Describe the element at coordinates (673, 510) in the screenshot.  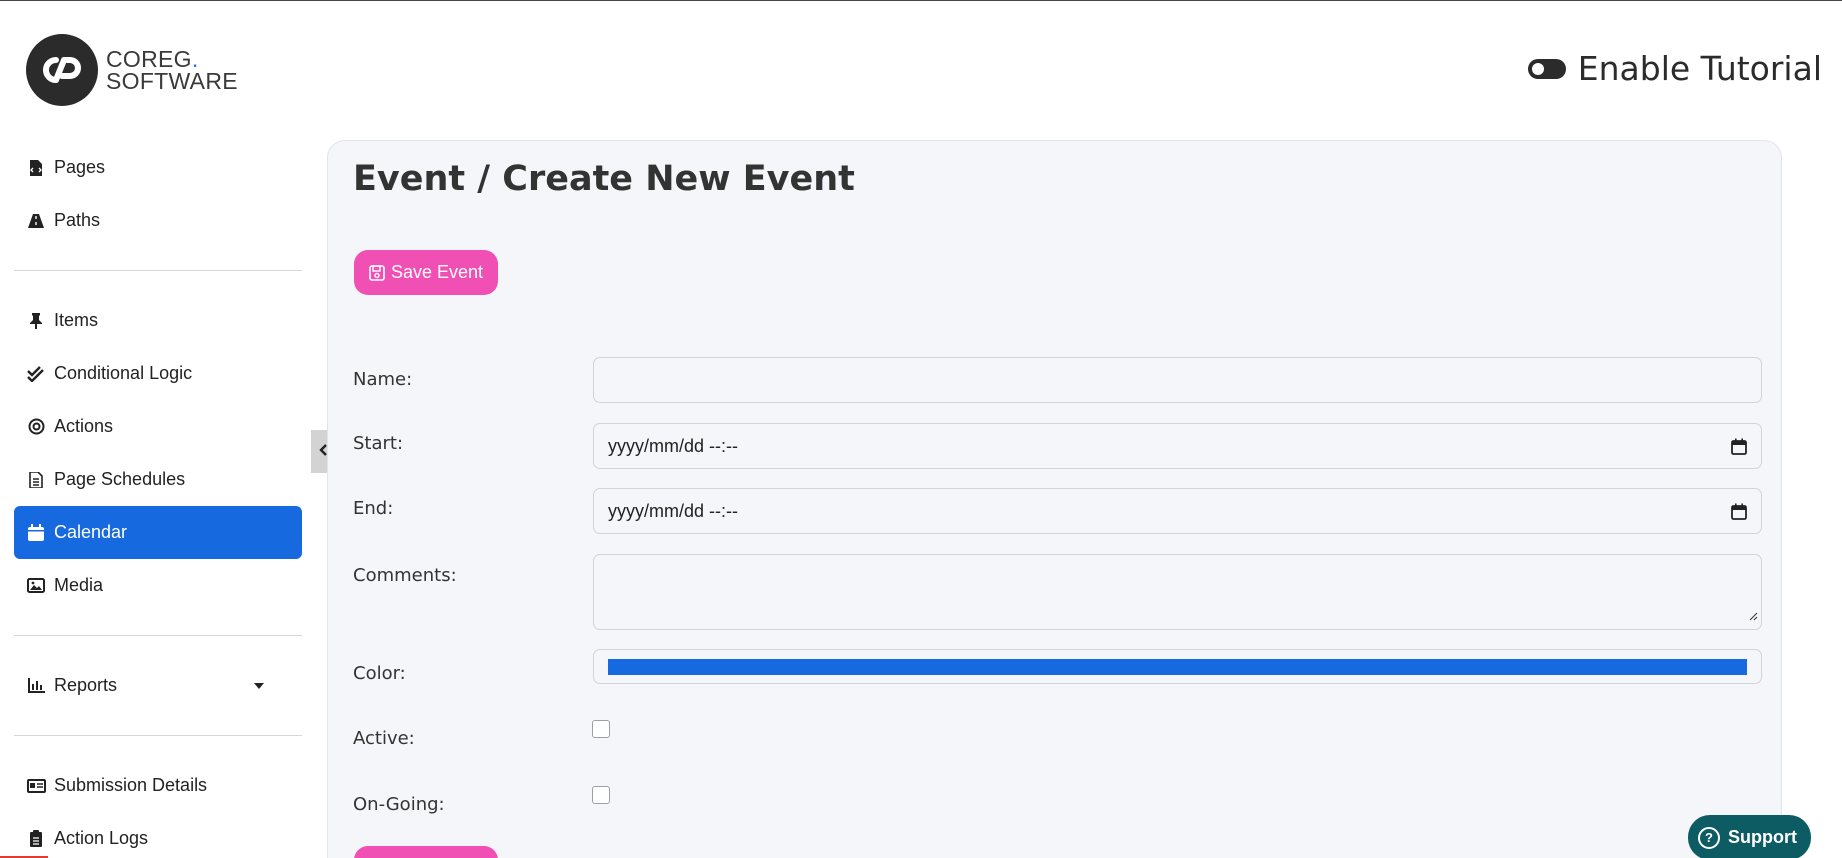
I see `end-datetime-value: yyyy/mm/dd --:--` at that location.